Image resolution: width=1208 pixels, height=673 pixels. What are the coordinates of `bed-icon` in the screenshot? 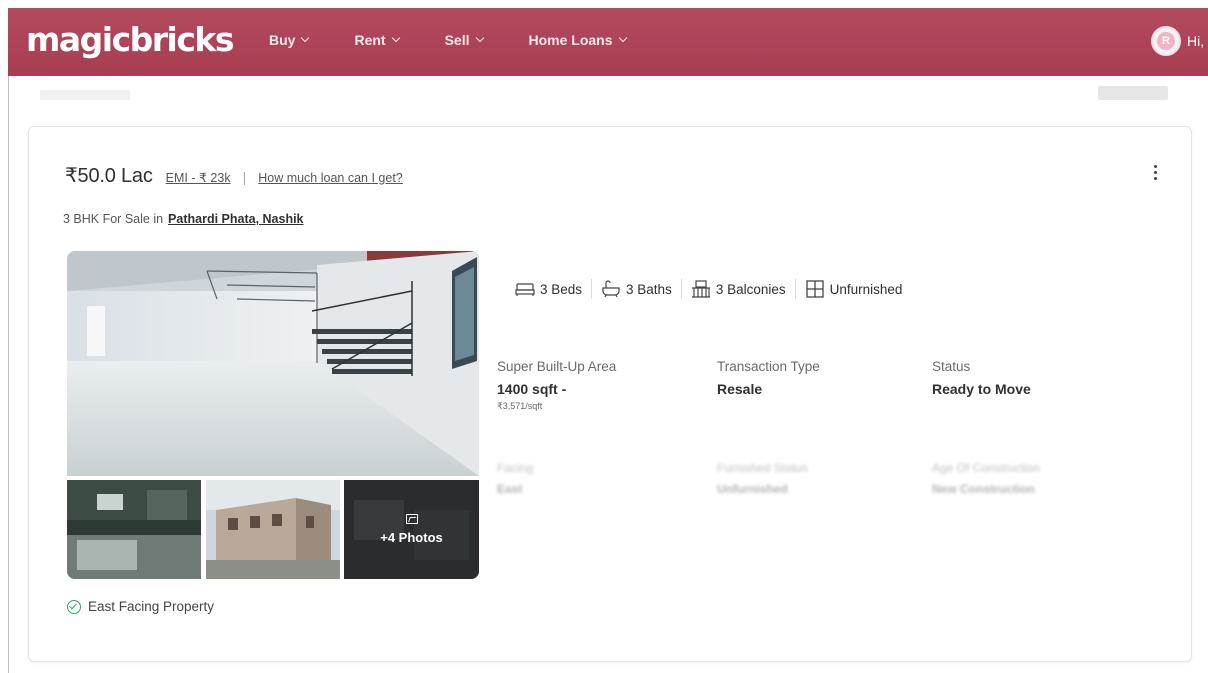 It's located at (525, 289).